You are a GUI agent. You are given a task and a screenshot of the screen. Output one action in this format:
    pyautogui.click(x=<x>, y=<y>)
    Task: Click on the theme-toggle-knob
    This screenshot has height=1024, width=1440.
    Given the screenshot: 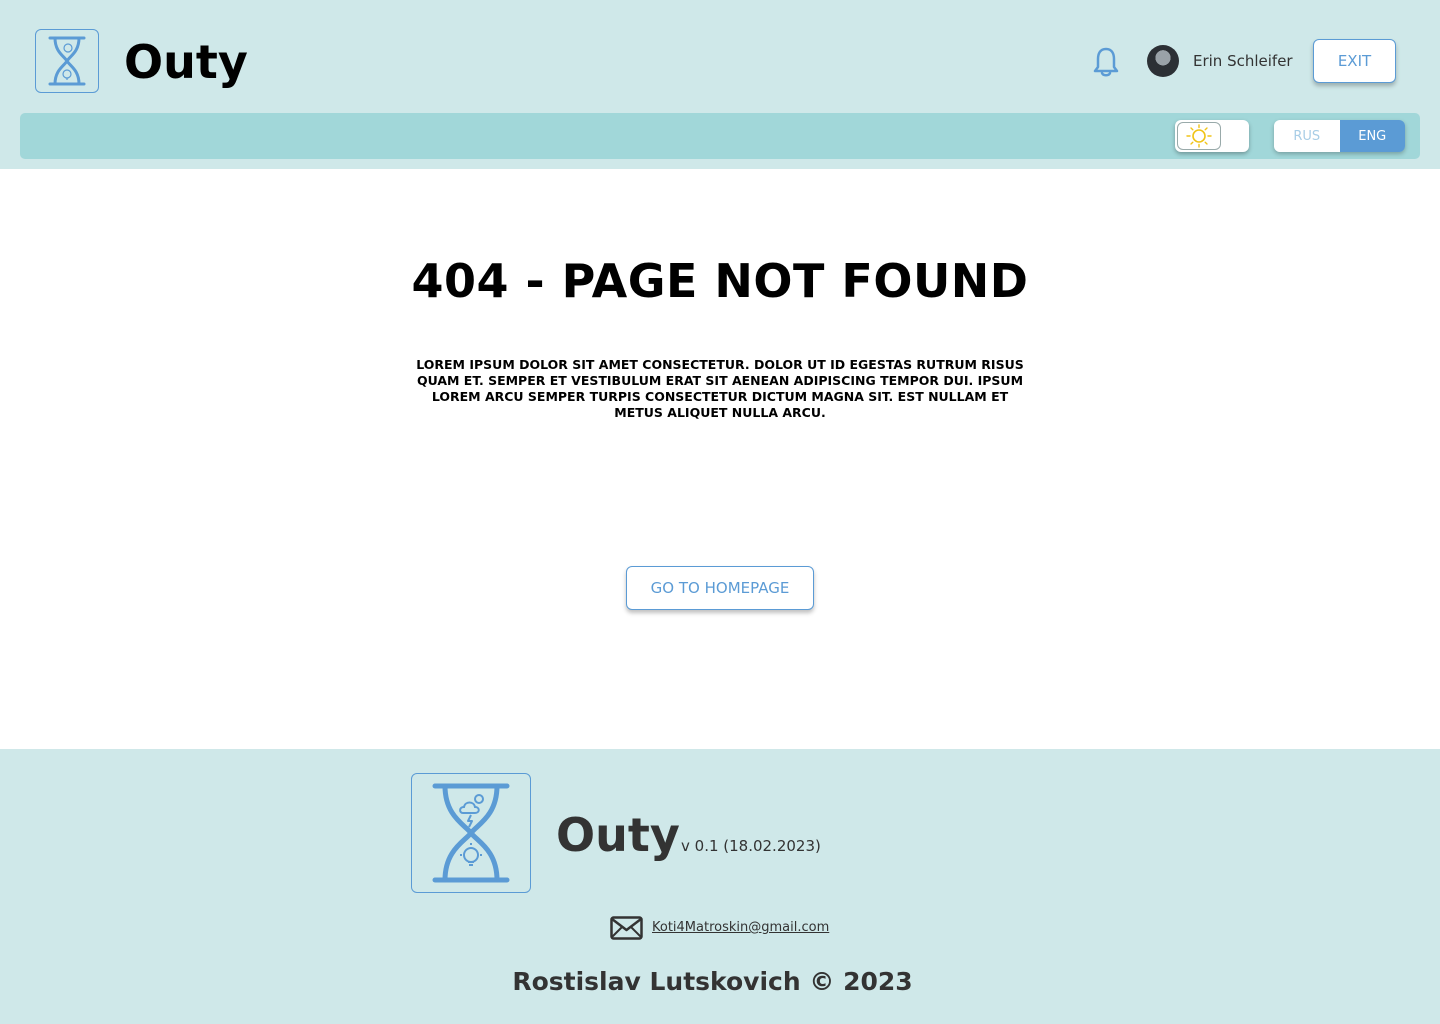 What is the action you would take?
    pyautogui.click(x=1199, y=136)
    